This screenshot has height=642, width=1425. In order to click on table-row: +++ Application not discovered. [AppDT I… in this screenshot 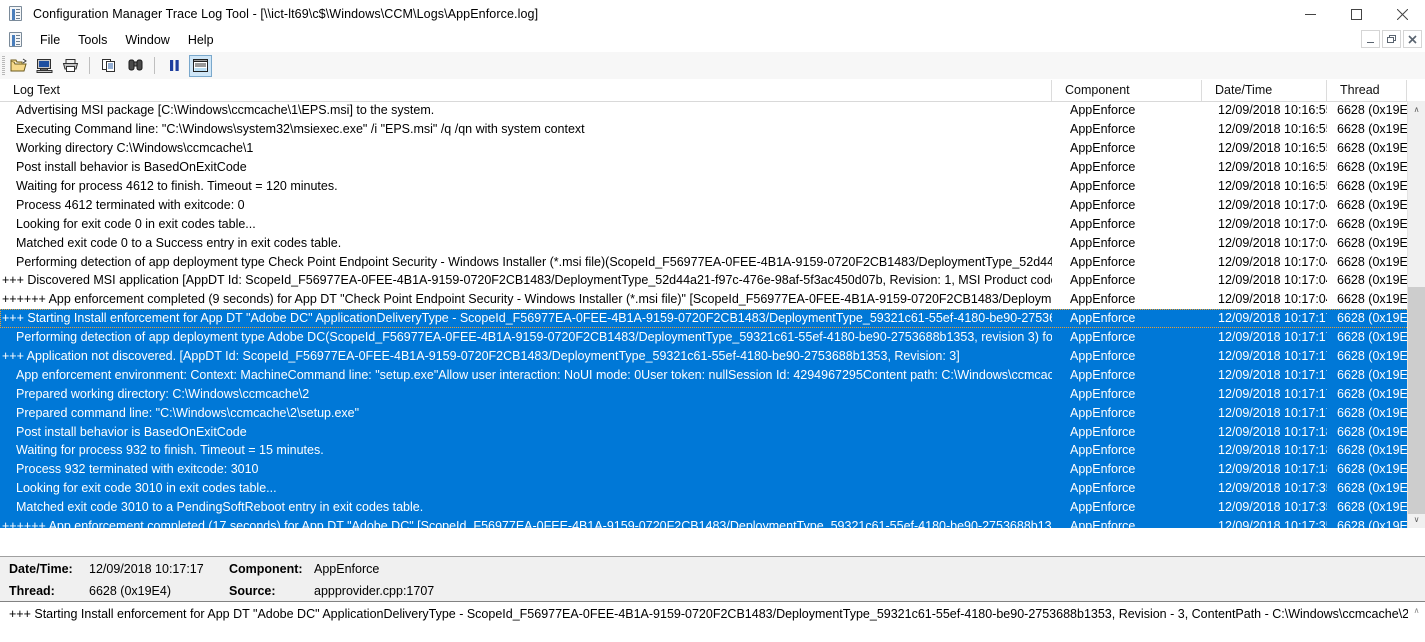, I will do `click(712, 356)`.